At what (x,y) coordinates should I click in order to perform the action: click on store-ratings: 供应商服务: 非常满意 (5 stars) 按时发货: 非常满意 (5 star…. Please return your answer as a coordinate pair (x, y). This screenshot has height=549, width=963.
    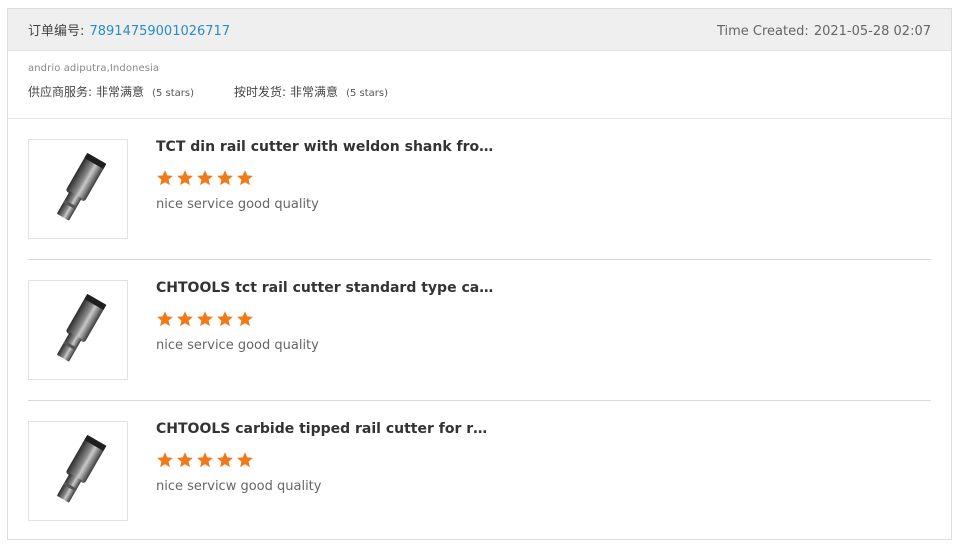
    Looking at the image, I should click on (479, 91).